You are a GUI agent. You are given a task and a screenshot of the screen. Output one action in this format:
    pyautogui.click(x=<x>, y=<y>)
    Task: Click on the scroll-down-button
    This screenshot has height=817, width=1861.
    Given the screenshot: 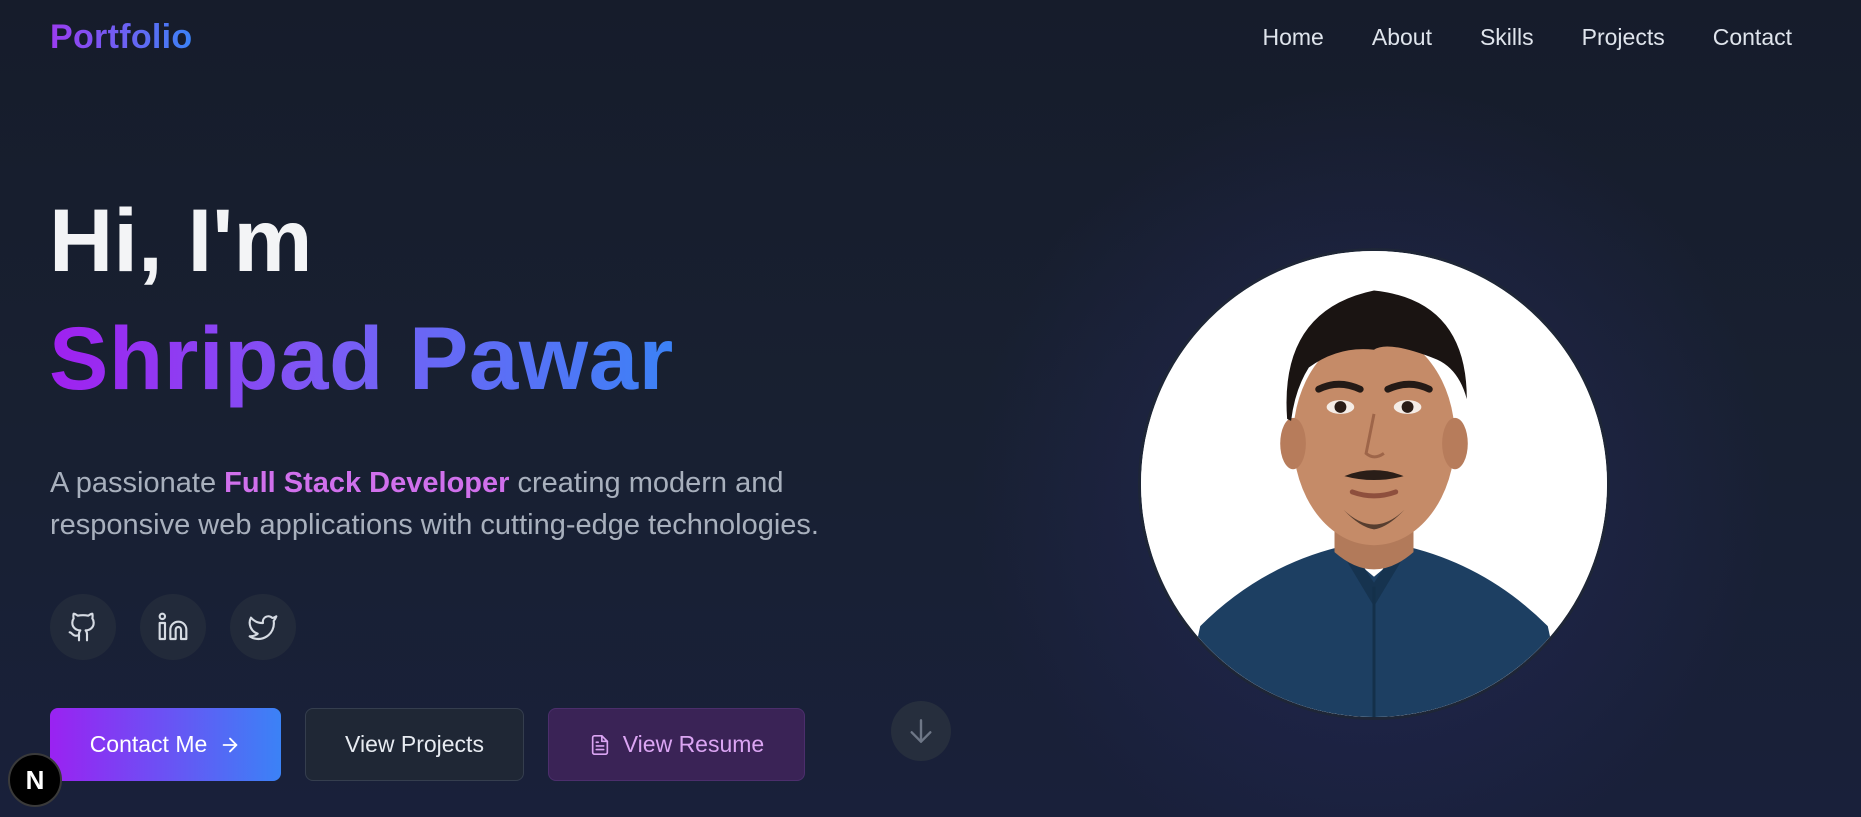 What is the action you would take?
    pyautogui.click(x=921, y=731)
    